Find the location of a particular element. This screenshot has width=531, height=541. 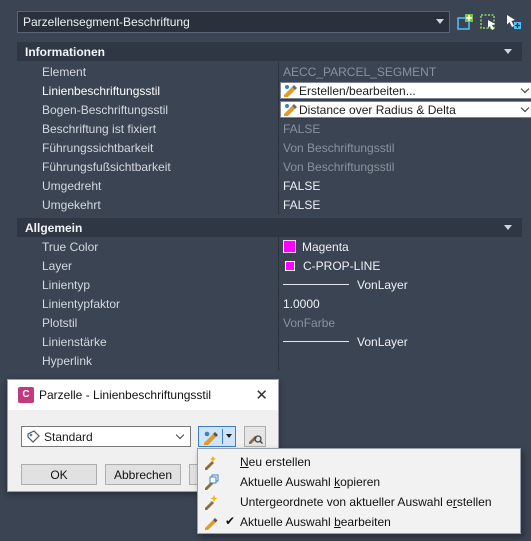

pick-from-drawing-button is located at coordinates (255, 436).